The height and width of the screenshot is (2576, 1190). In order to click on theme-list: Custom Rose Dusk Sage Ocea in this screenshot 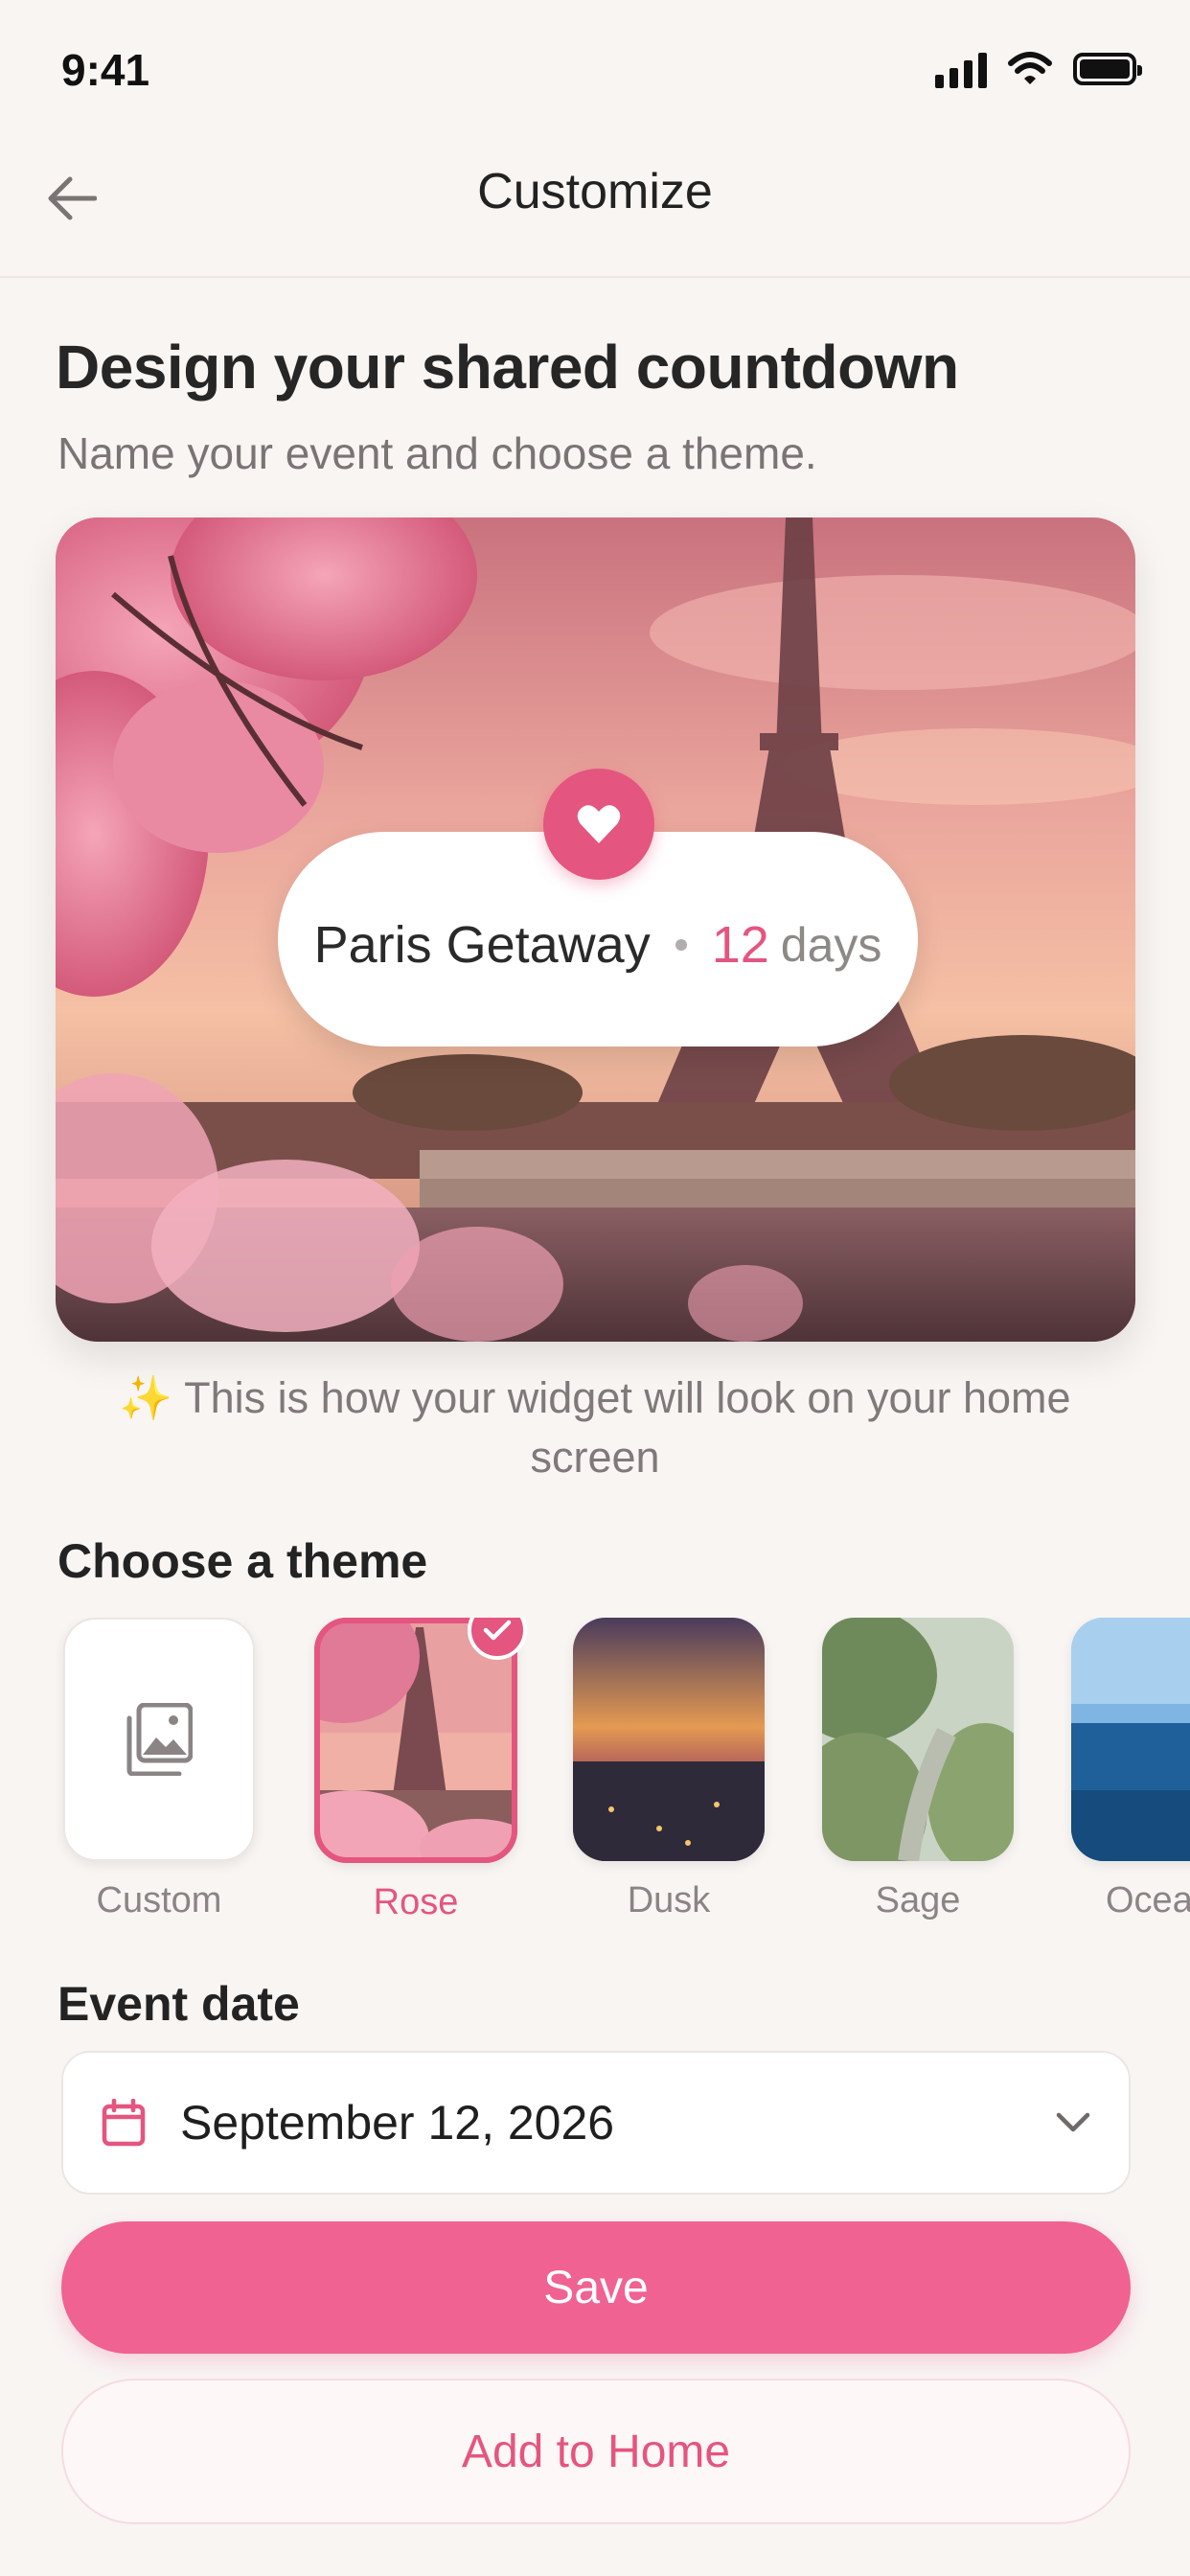, I will do `click(595, 1776)`.